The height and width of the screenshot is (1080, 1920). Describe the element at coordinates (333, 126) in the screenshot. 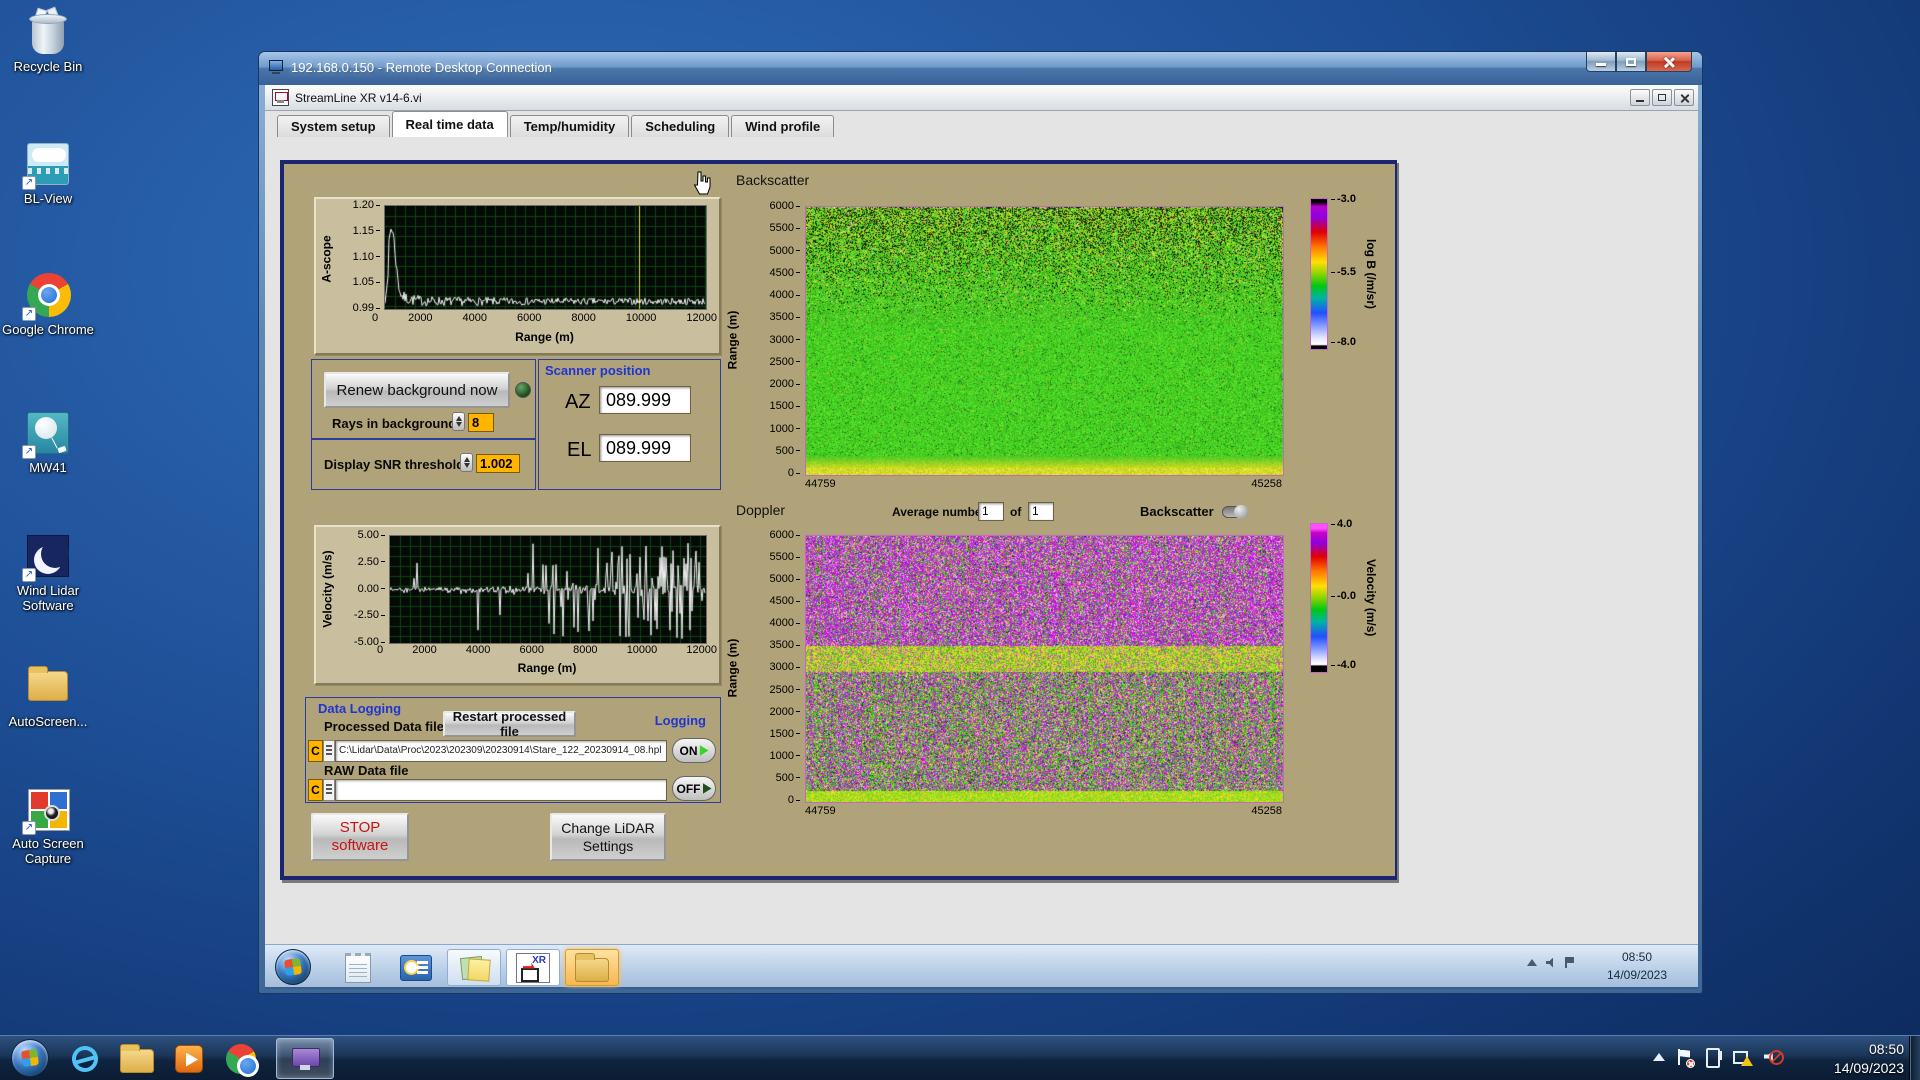

I see `tab-system-setup: System setup` at that location.